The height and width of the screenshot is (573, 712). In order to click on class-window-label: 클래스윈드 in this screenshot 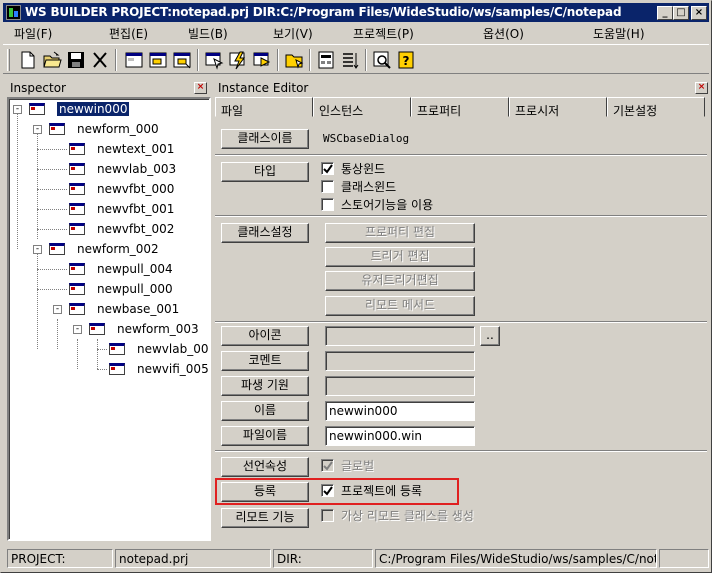, I will do `click(369, 187)`.